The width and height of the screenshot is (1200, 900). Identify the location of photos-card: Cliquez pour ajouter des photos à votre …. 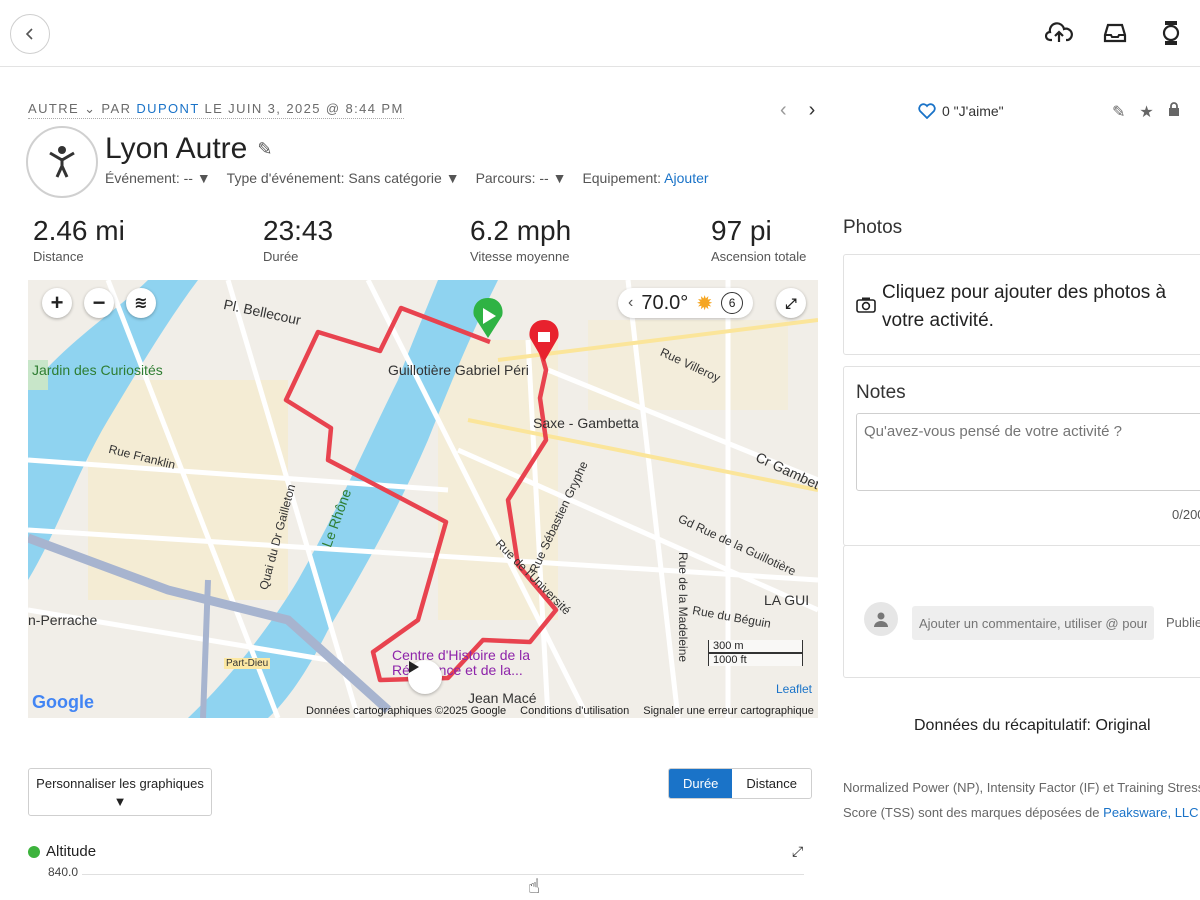
(1021, 304).